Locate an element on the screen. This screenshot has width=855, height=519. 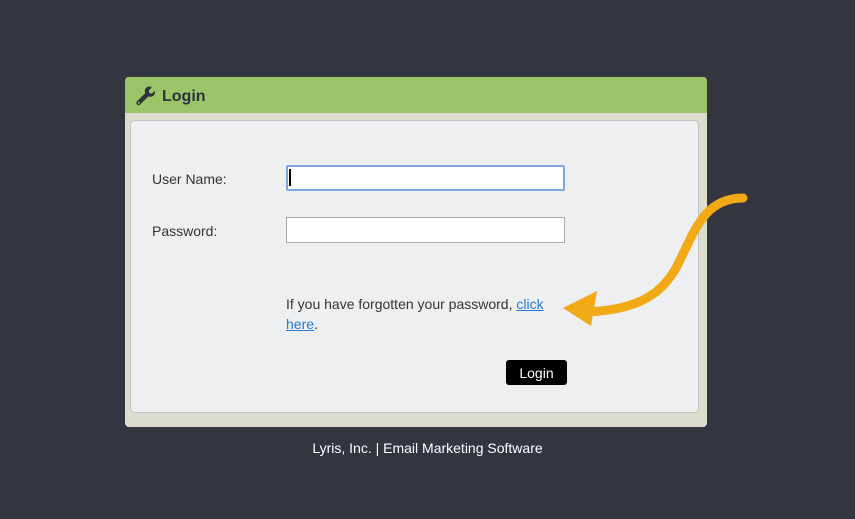
text-caret is located at coordinates (290, 177).